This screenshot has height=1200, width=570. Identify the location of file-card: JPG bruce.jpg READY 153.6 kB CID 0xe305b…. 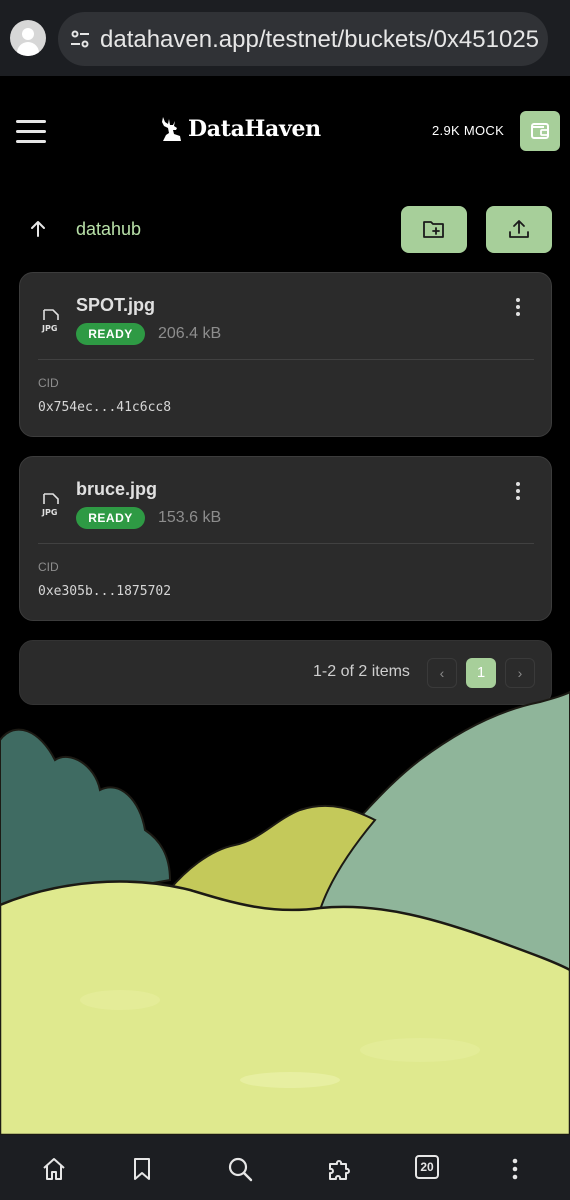
(285, 538).